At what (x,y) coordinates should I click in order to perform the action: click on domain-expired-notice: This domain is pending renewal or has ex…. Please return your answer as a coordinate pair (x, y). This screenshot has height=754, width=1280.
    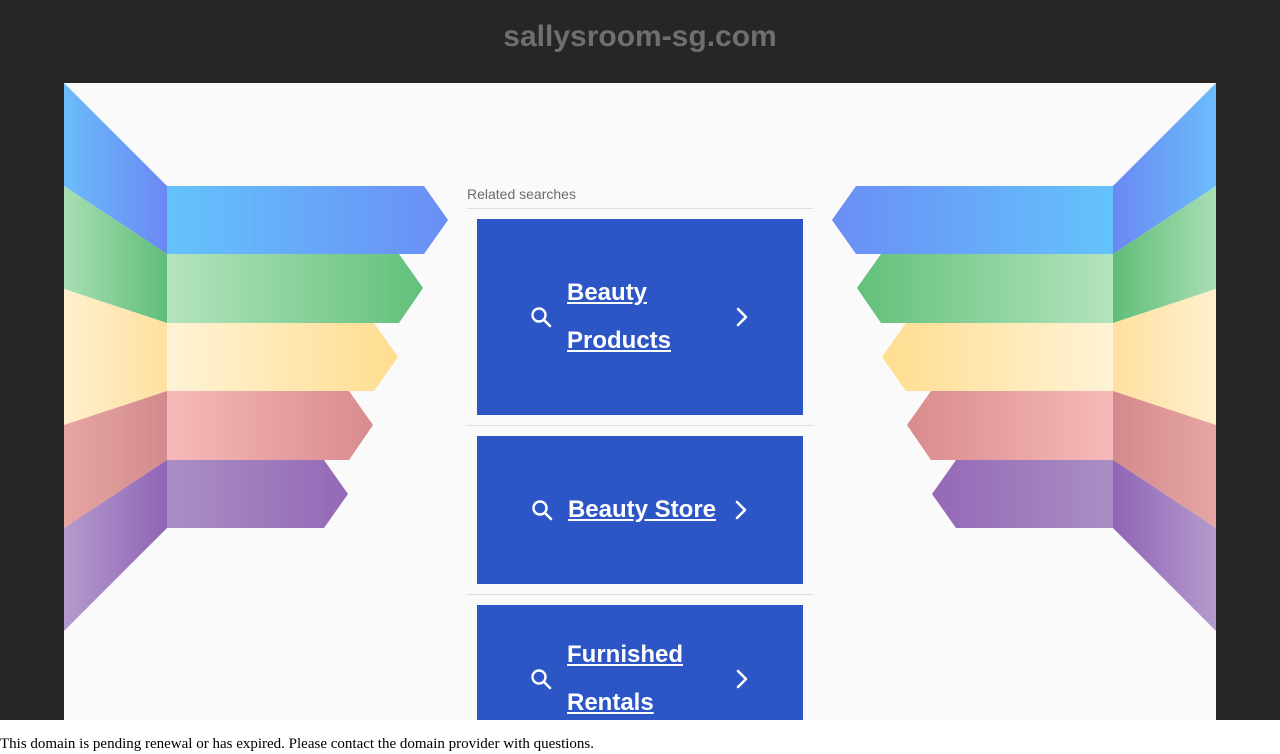
    Looking at the image, I should click on (297, 744).